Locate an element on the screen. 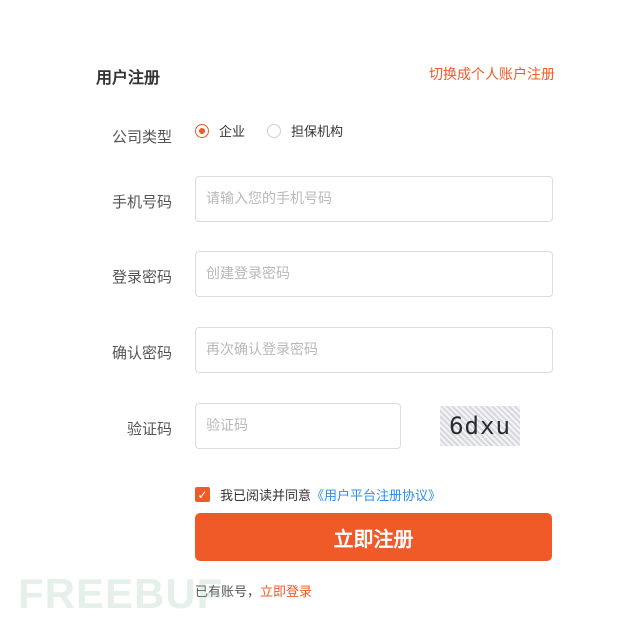  captcha-field is located at coordinates (298, 426).